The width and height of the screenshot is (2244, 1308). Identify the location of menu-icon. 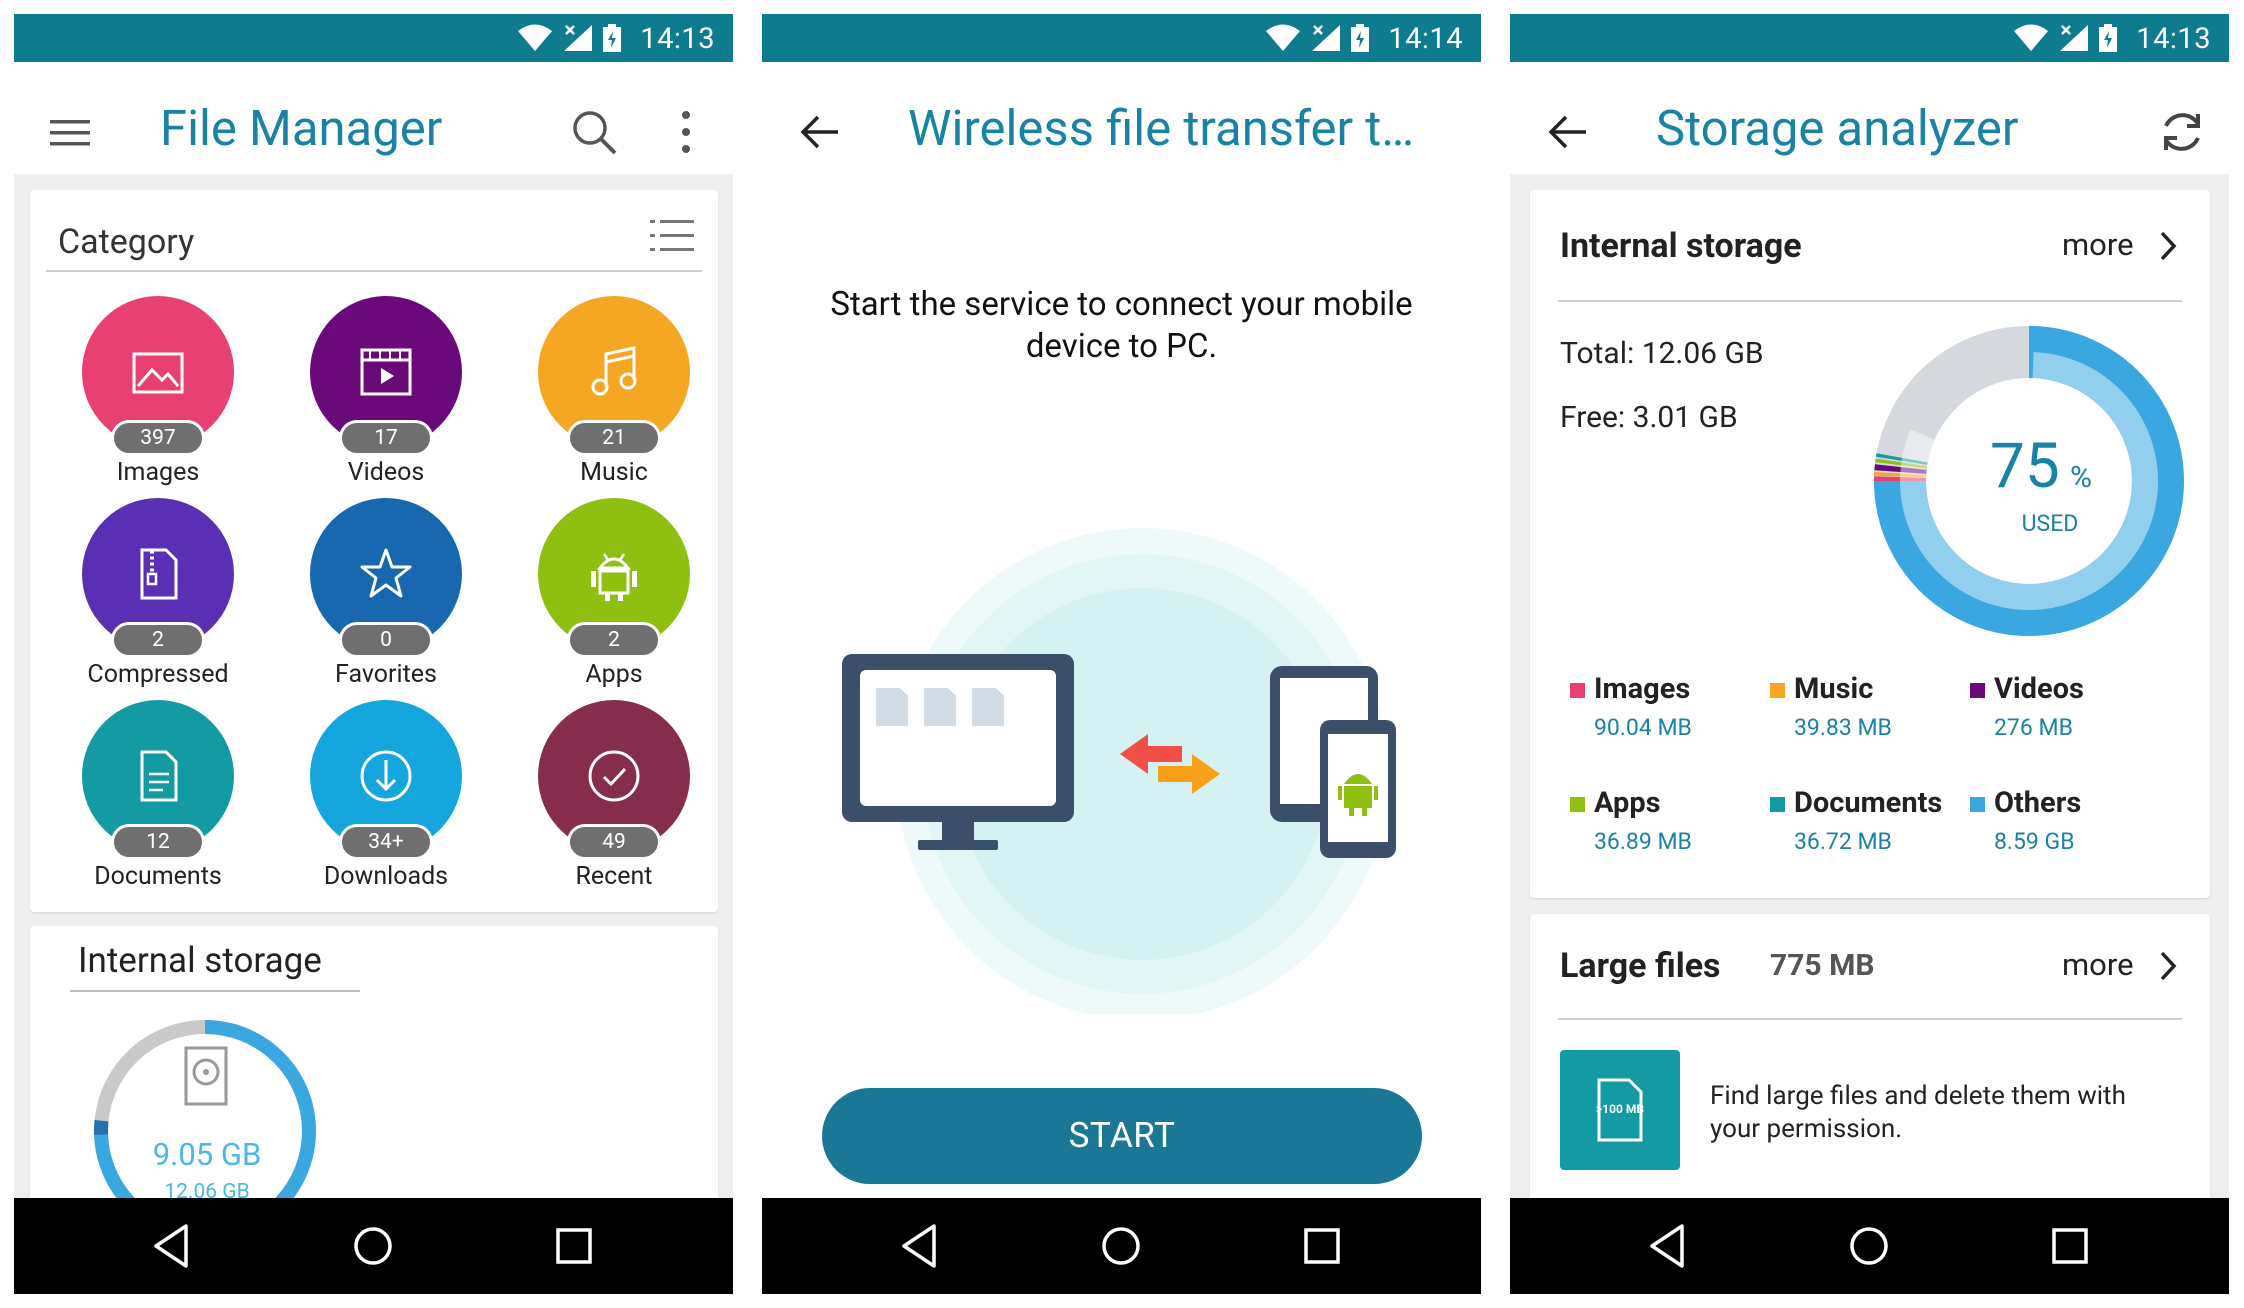
(70, 133).